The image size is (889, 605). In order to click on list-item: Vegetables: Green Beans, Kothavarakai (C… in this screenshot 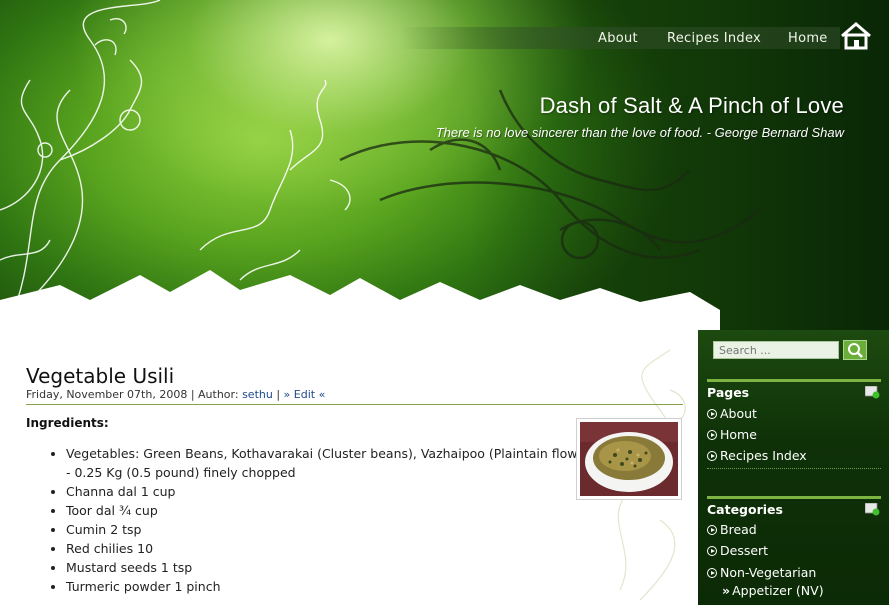, I will do `click(331, 463)`.